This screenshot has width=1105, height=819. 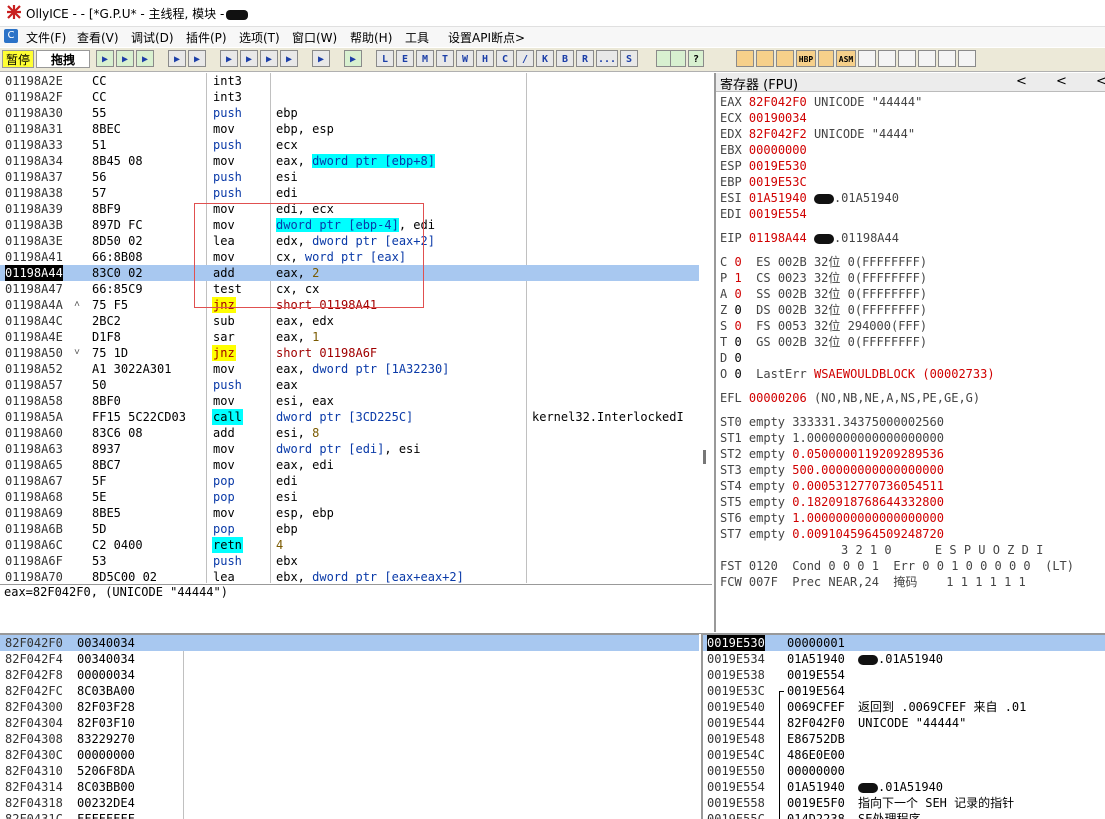 I want to click on disasm-row: 01198A33 51 push ecx, so click(x=349, y=145).